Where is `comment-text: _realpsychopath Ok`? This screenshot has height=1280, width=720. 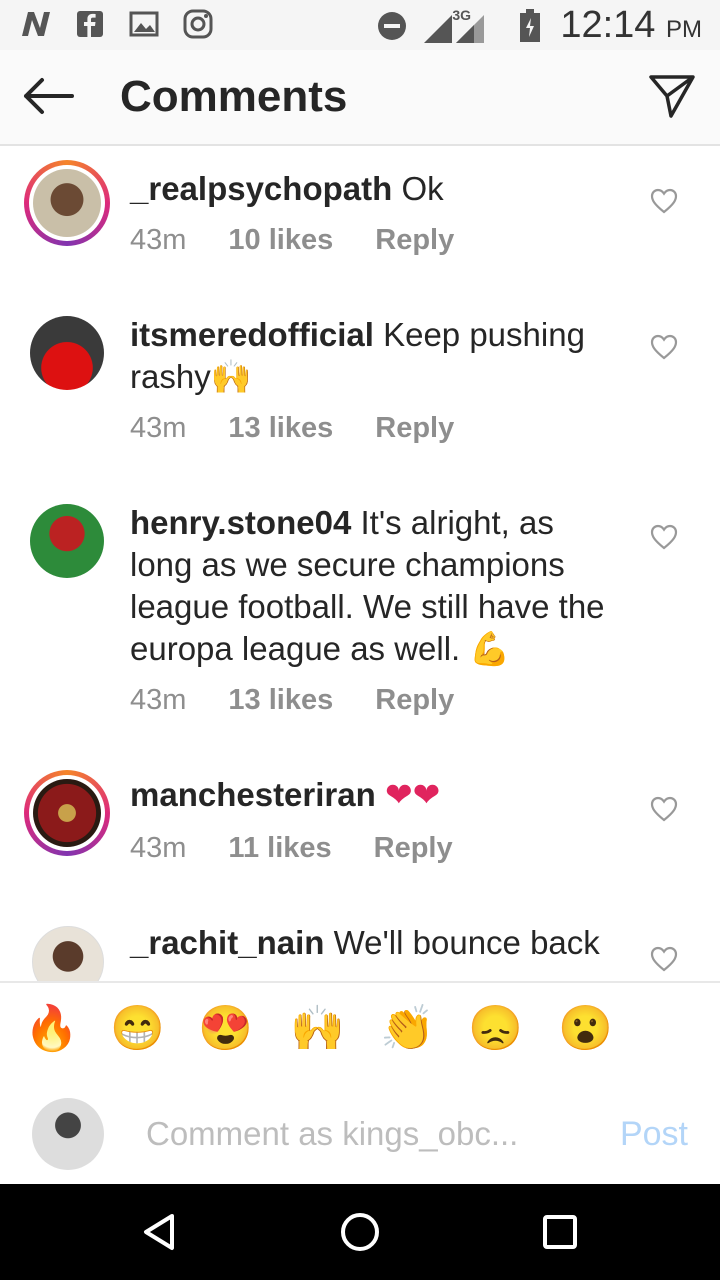 comment-text: _realpsychopath Ok is located at coordinates (375, 189).